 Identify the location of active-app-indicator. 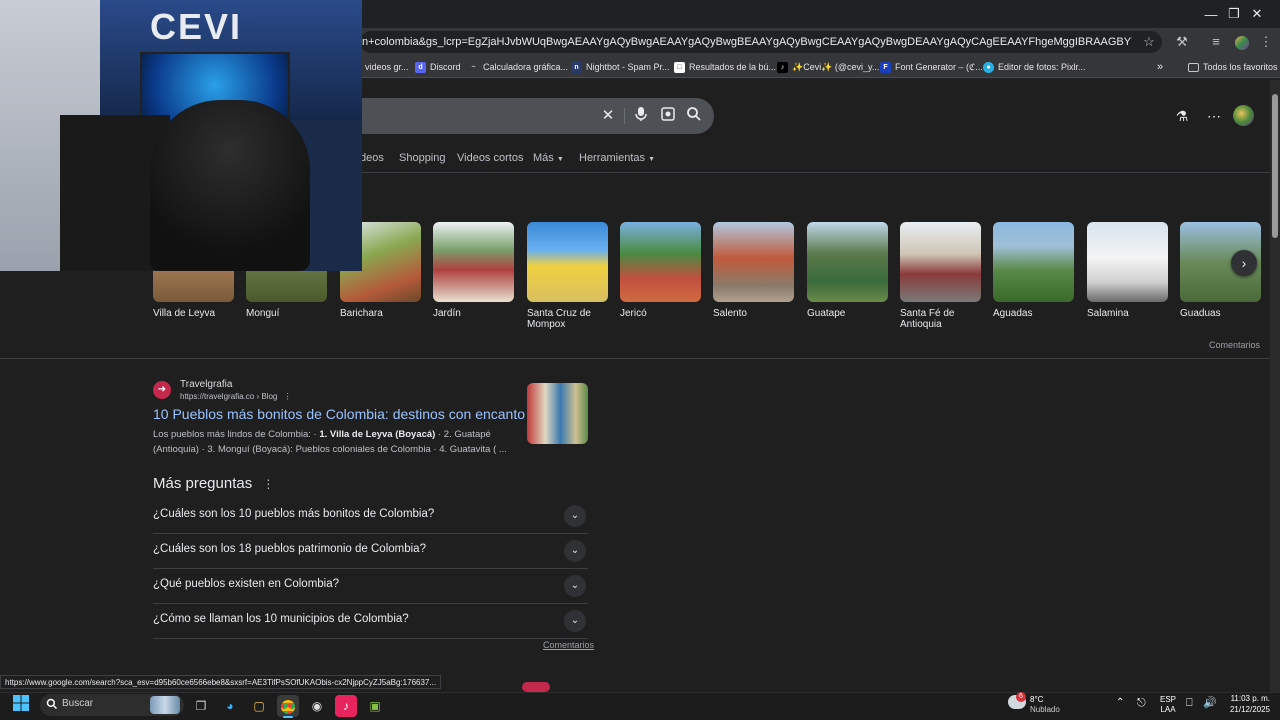
(288, 717).